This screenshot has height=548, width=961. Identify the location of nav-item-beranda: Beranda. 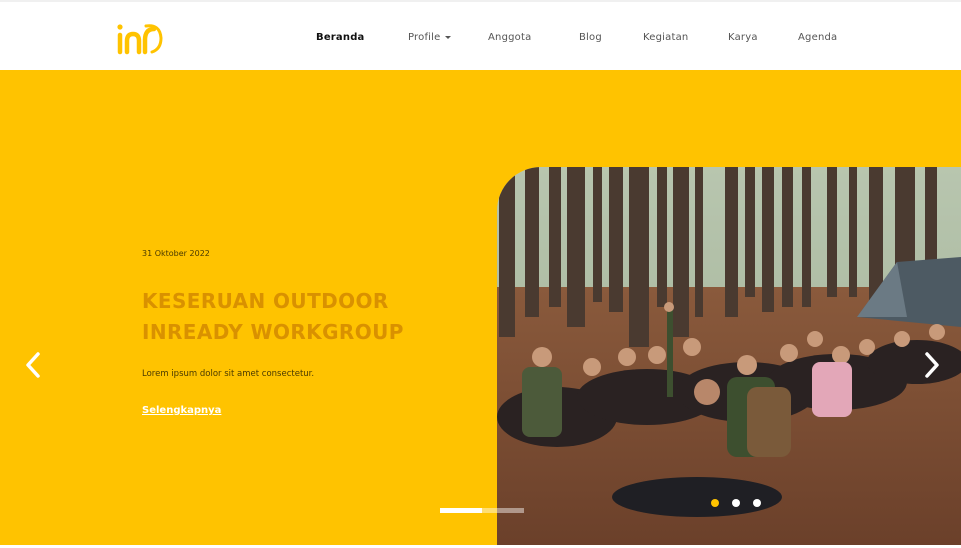
(340, 37).